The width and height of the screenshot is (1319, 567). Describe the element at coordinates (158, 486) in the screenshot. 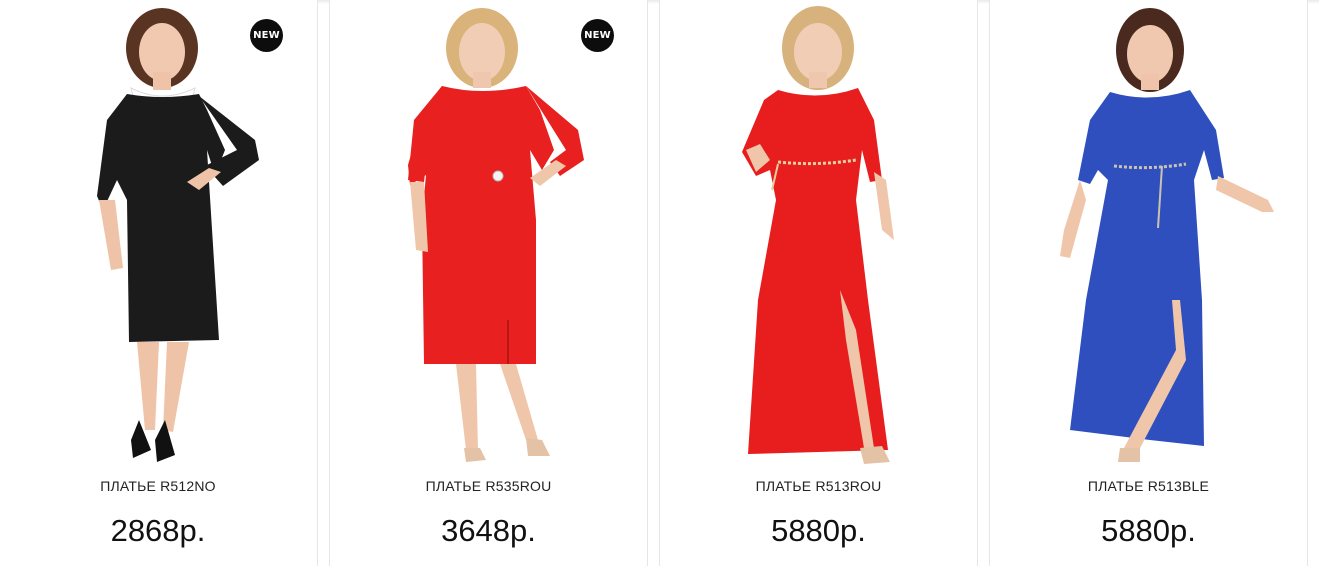

I see `product-name: ПЛАТЬЕ R512NO` at that location.